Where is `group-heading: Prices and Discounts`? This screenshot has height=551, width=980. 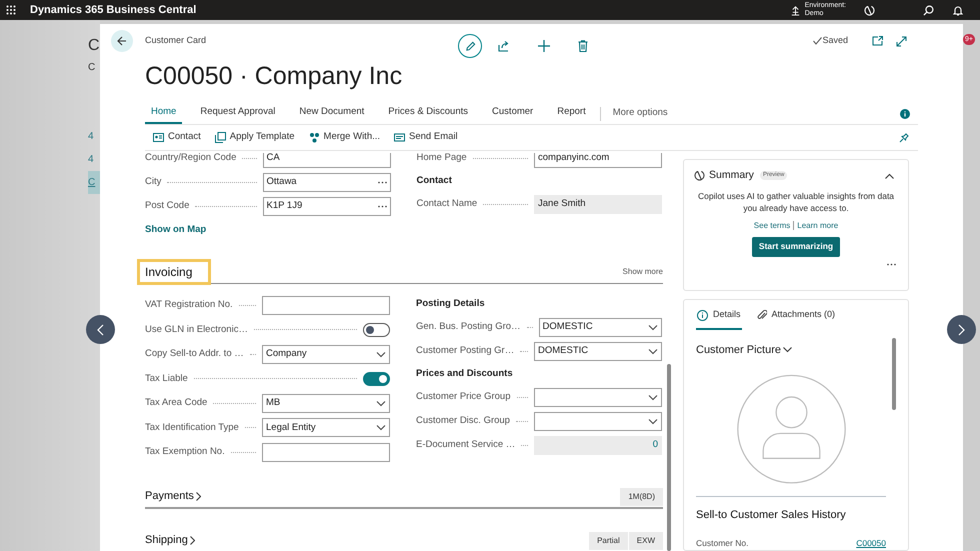
group-heading: Prices and Discounts is located at coordinates (464, 373).